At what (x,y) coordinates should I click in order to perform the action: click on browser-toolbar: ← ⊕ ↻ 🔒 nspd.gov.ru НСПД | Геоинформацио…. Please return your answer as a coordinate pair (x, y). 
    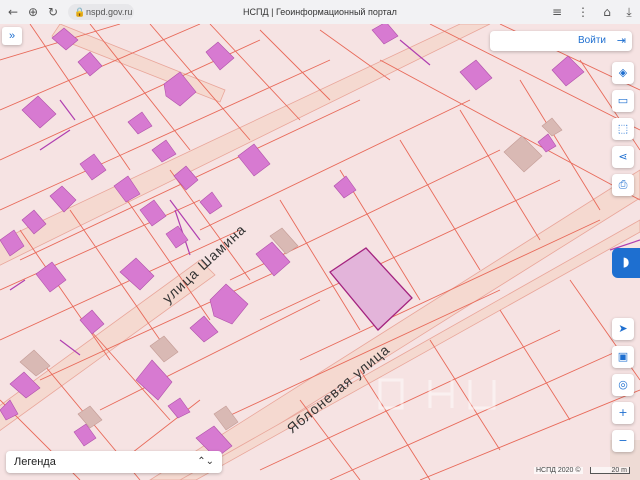
    Looking at the image, I should click on (320, 12).